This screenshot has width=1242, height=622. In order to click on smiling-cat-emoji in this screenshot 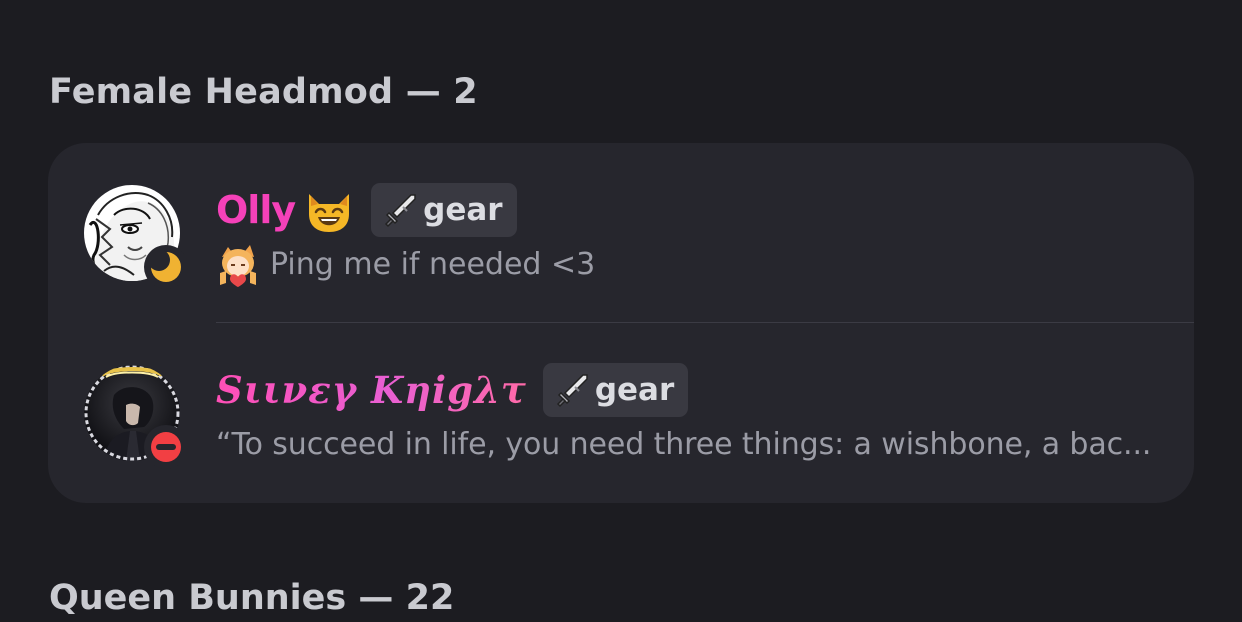, I will do `click(329, 213)`.